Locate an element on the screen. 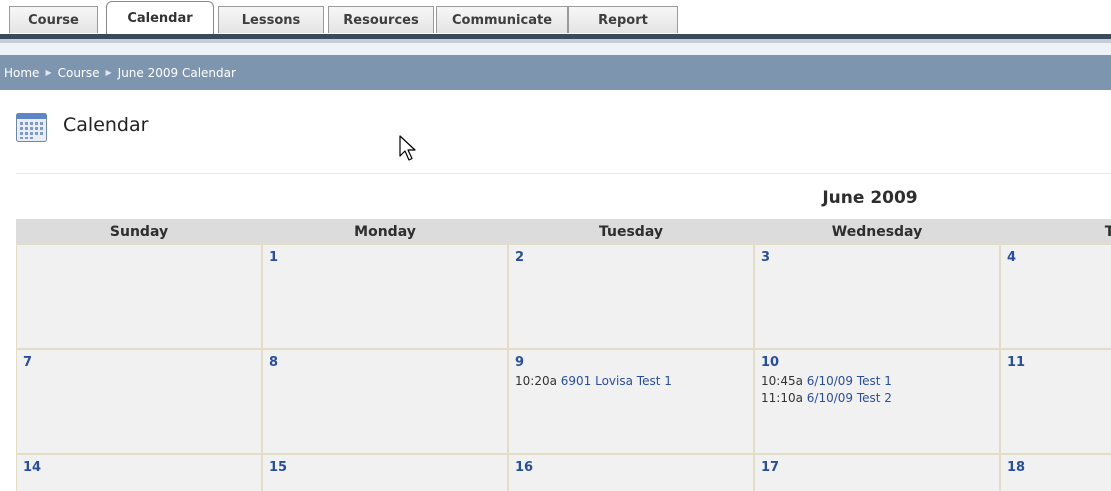  day-cell: 4 is located at coordinates (1055, 296).